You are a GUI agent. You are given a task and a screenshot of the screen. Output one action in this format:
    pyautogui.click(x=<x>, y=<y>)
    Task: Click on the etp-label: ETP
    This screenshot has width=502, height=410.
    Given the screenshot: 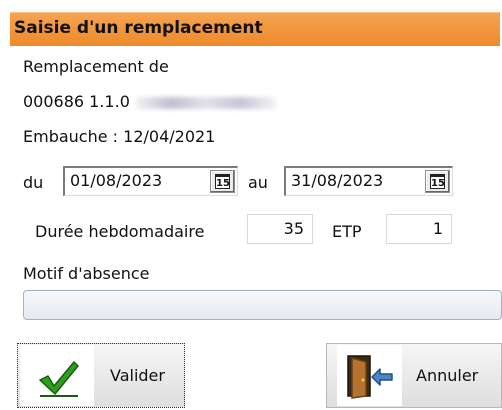 What is the action you would take?
    pyautogui.click(x=347, y=231)
    